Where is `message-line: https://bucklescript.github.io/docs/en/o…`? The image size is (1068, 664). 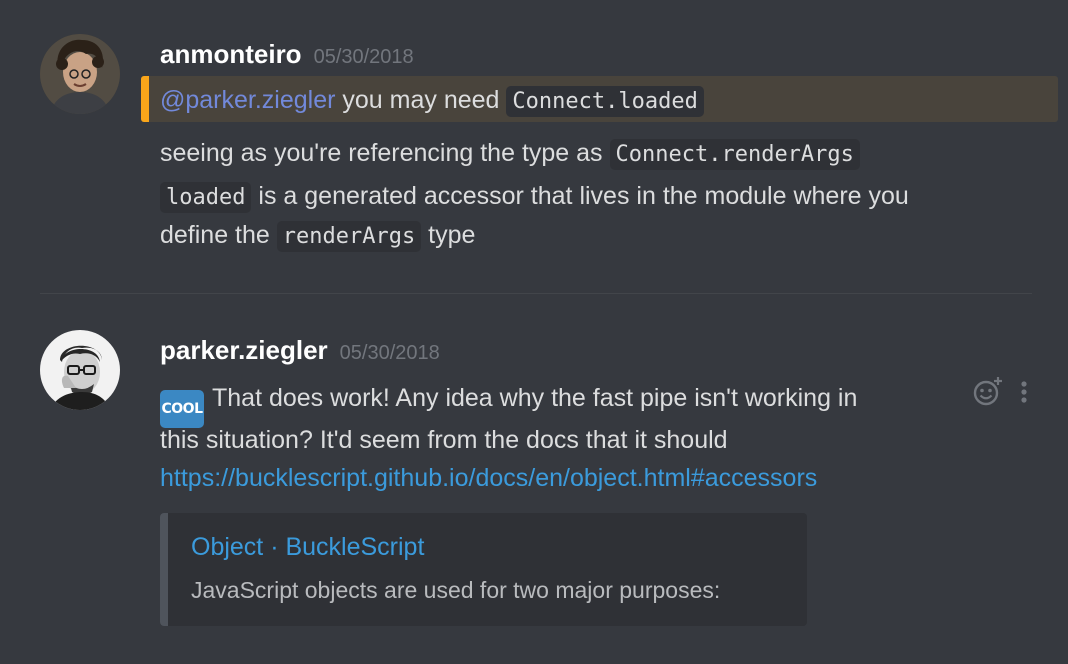
message-line: https://bucklescript.github.io/docs/en/o… is located at coordinates (488, 478).